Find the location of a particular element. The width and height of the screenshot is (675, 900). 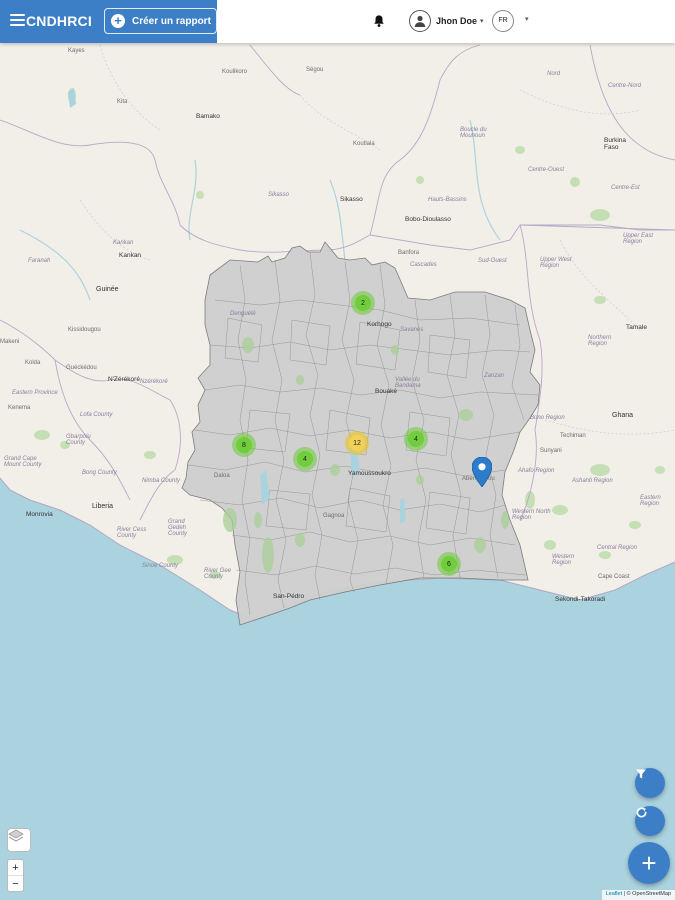

map-label: Bono Region is located at coordinates (547, 418).